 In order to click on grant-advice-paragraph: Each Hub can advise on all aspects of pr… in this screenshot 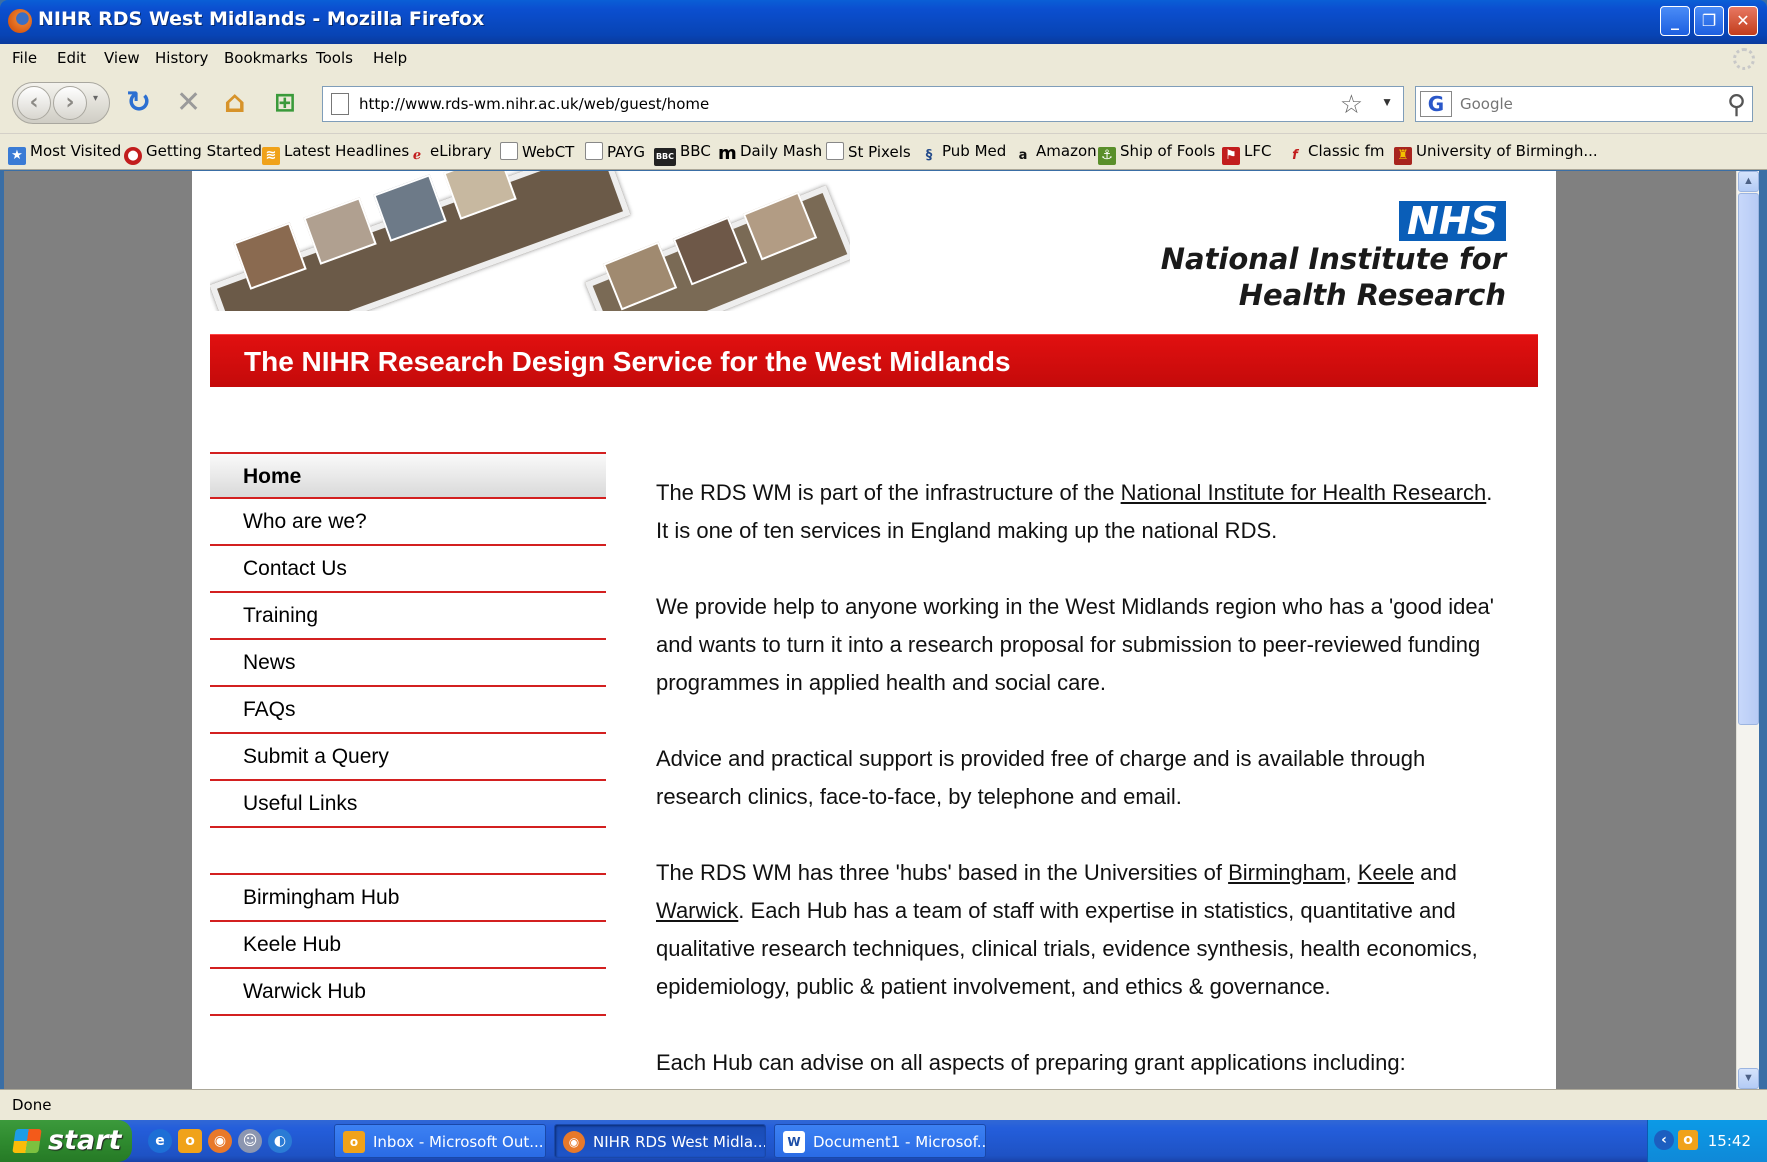, I will do `click(1031, 1062)`.